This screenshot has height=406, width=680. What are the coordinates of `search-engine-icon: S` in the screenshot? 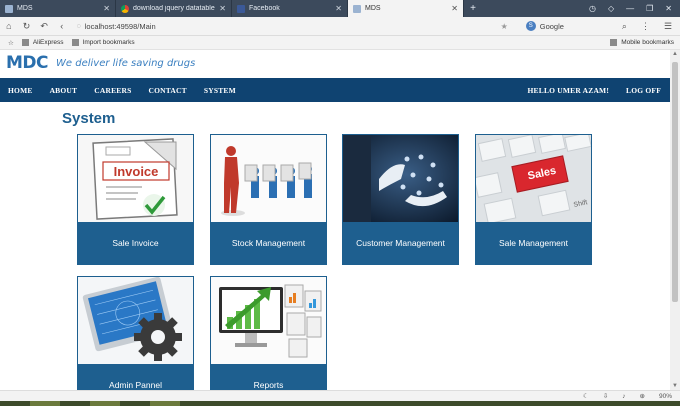 It's located at (530, 26).